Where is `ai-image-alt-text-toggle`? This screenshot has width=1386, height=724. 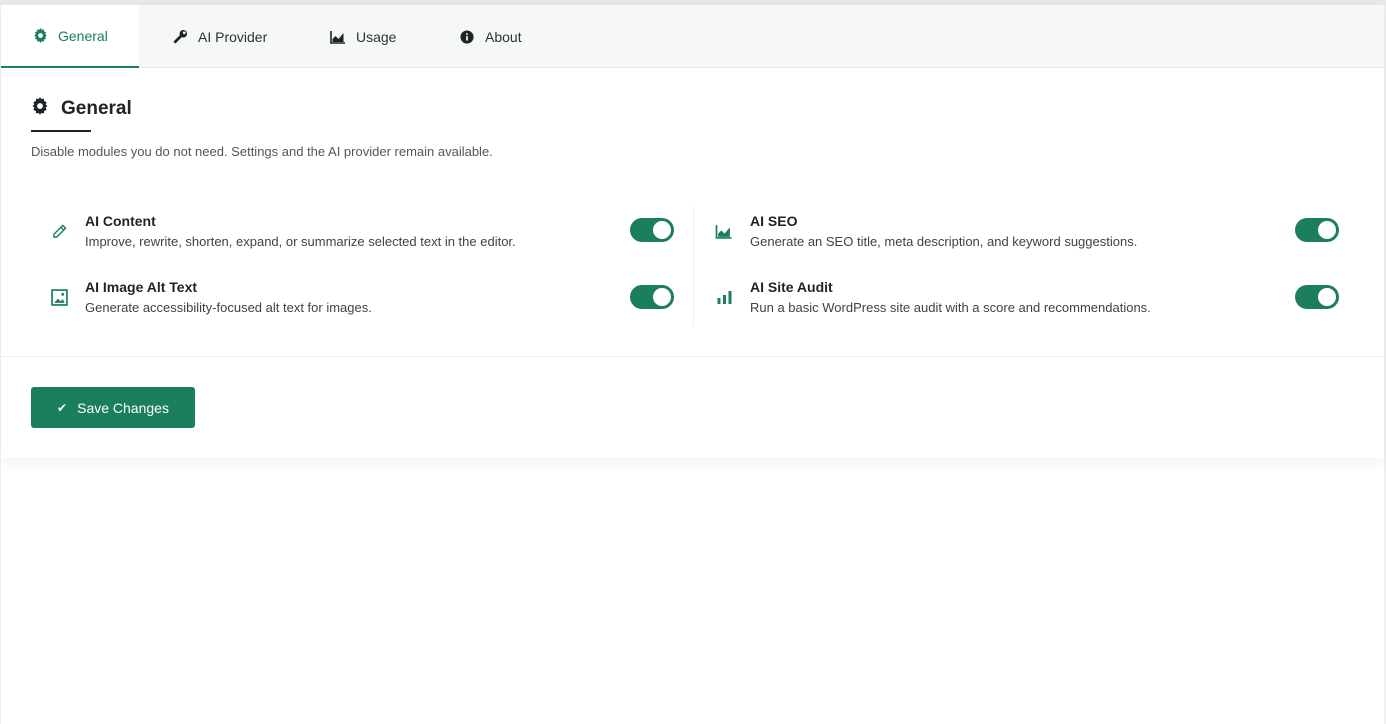 ai-image-alt-text-toggle is located at coordinates (652, 297).